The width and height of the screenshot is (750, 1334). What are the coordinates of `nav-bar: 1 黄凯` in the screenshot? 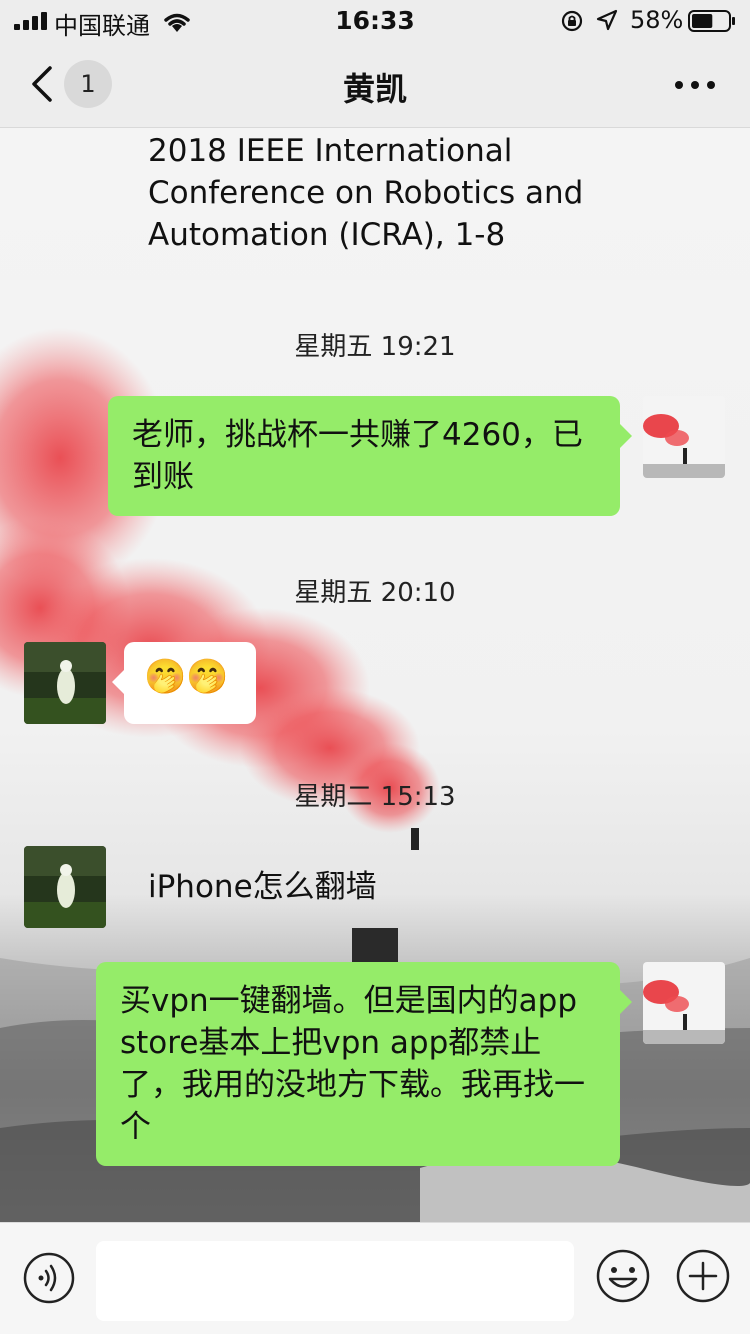 It's located at (375, 85).